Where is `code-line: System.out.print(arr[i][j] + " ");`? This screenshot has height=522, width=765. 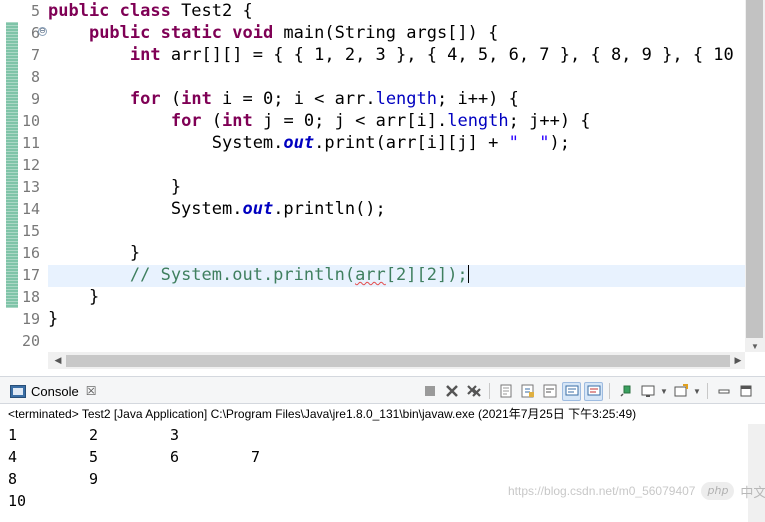
code-line: System.out.print(arr[i][j] + " "); is located at coordinates (309, 143).